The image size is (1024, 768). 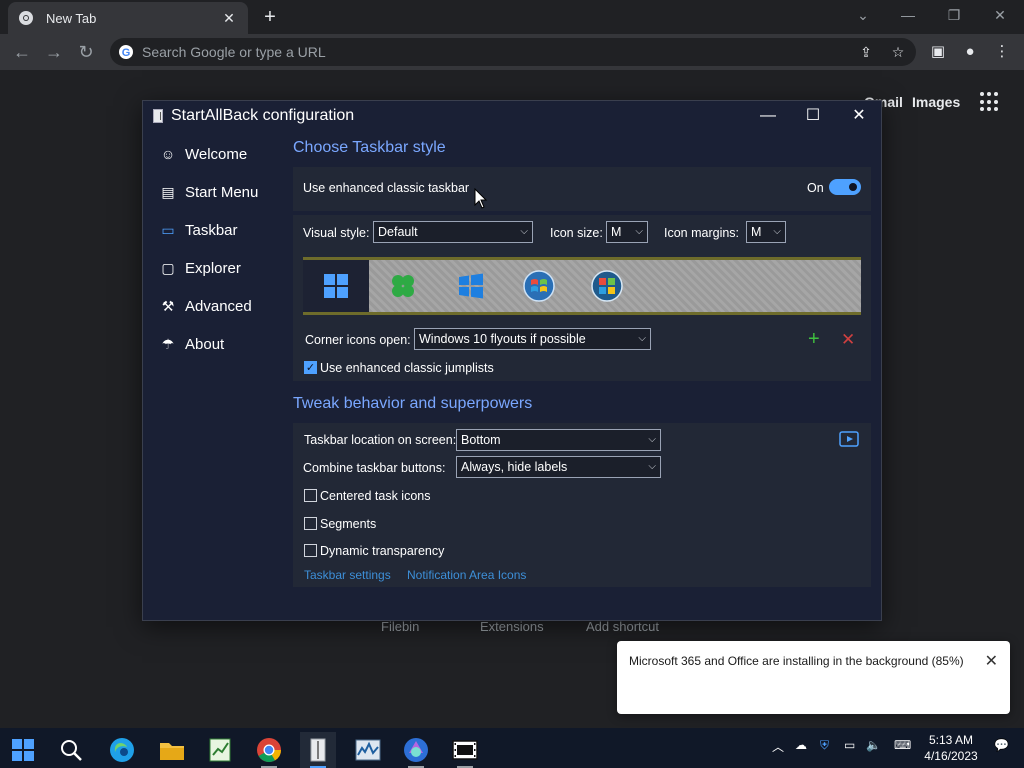 What do you see at coordinates (213, 230) in the screenshot?
I see `nav-item-taskbar: ▭ Taskbar` at bounding box center [213, 230].